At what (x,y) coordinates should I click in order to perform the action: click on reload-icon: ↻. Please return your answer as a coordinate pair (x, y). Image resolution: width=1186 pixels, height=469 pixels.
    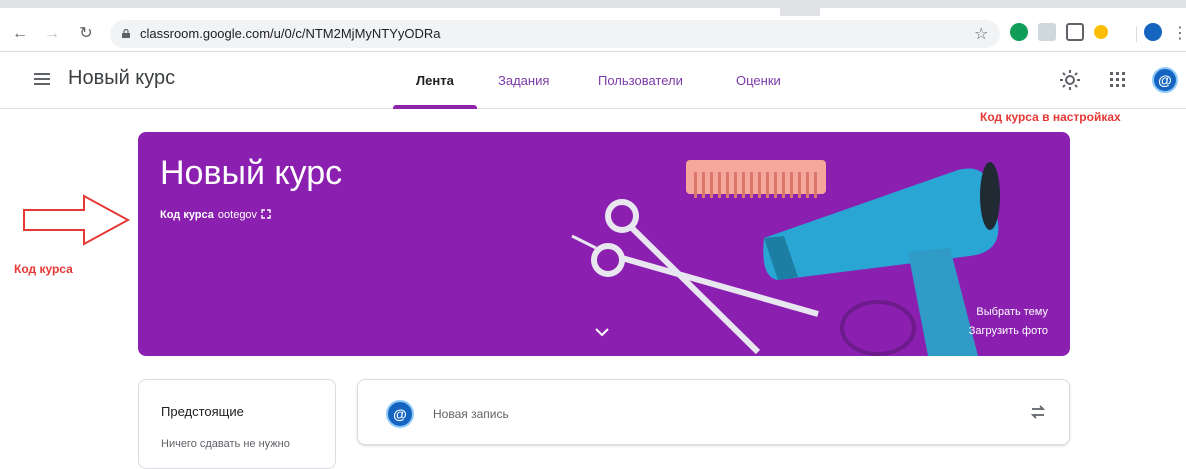
    Looking at the image, I should click on (86, 34).